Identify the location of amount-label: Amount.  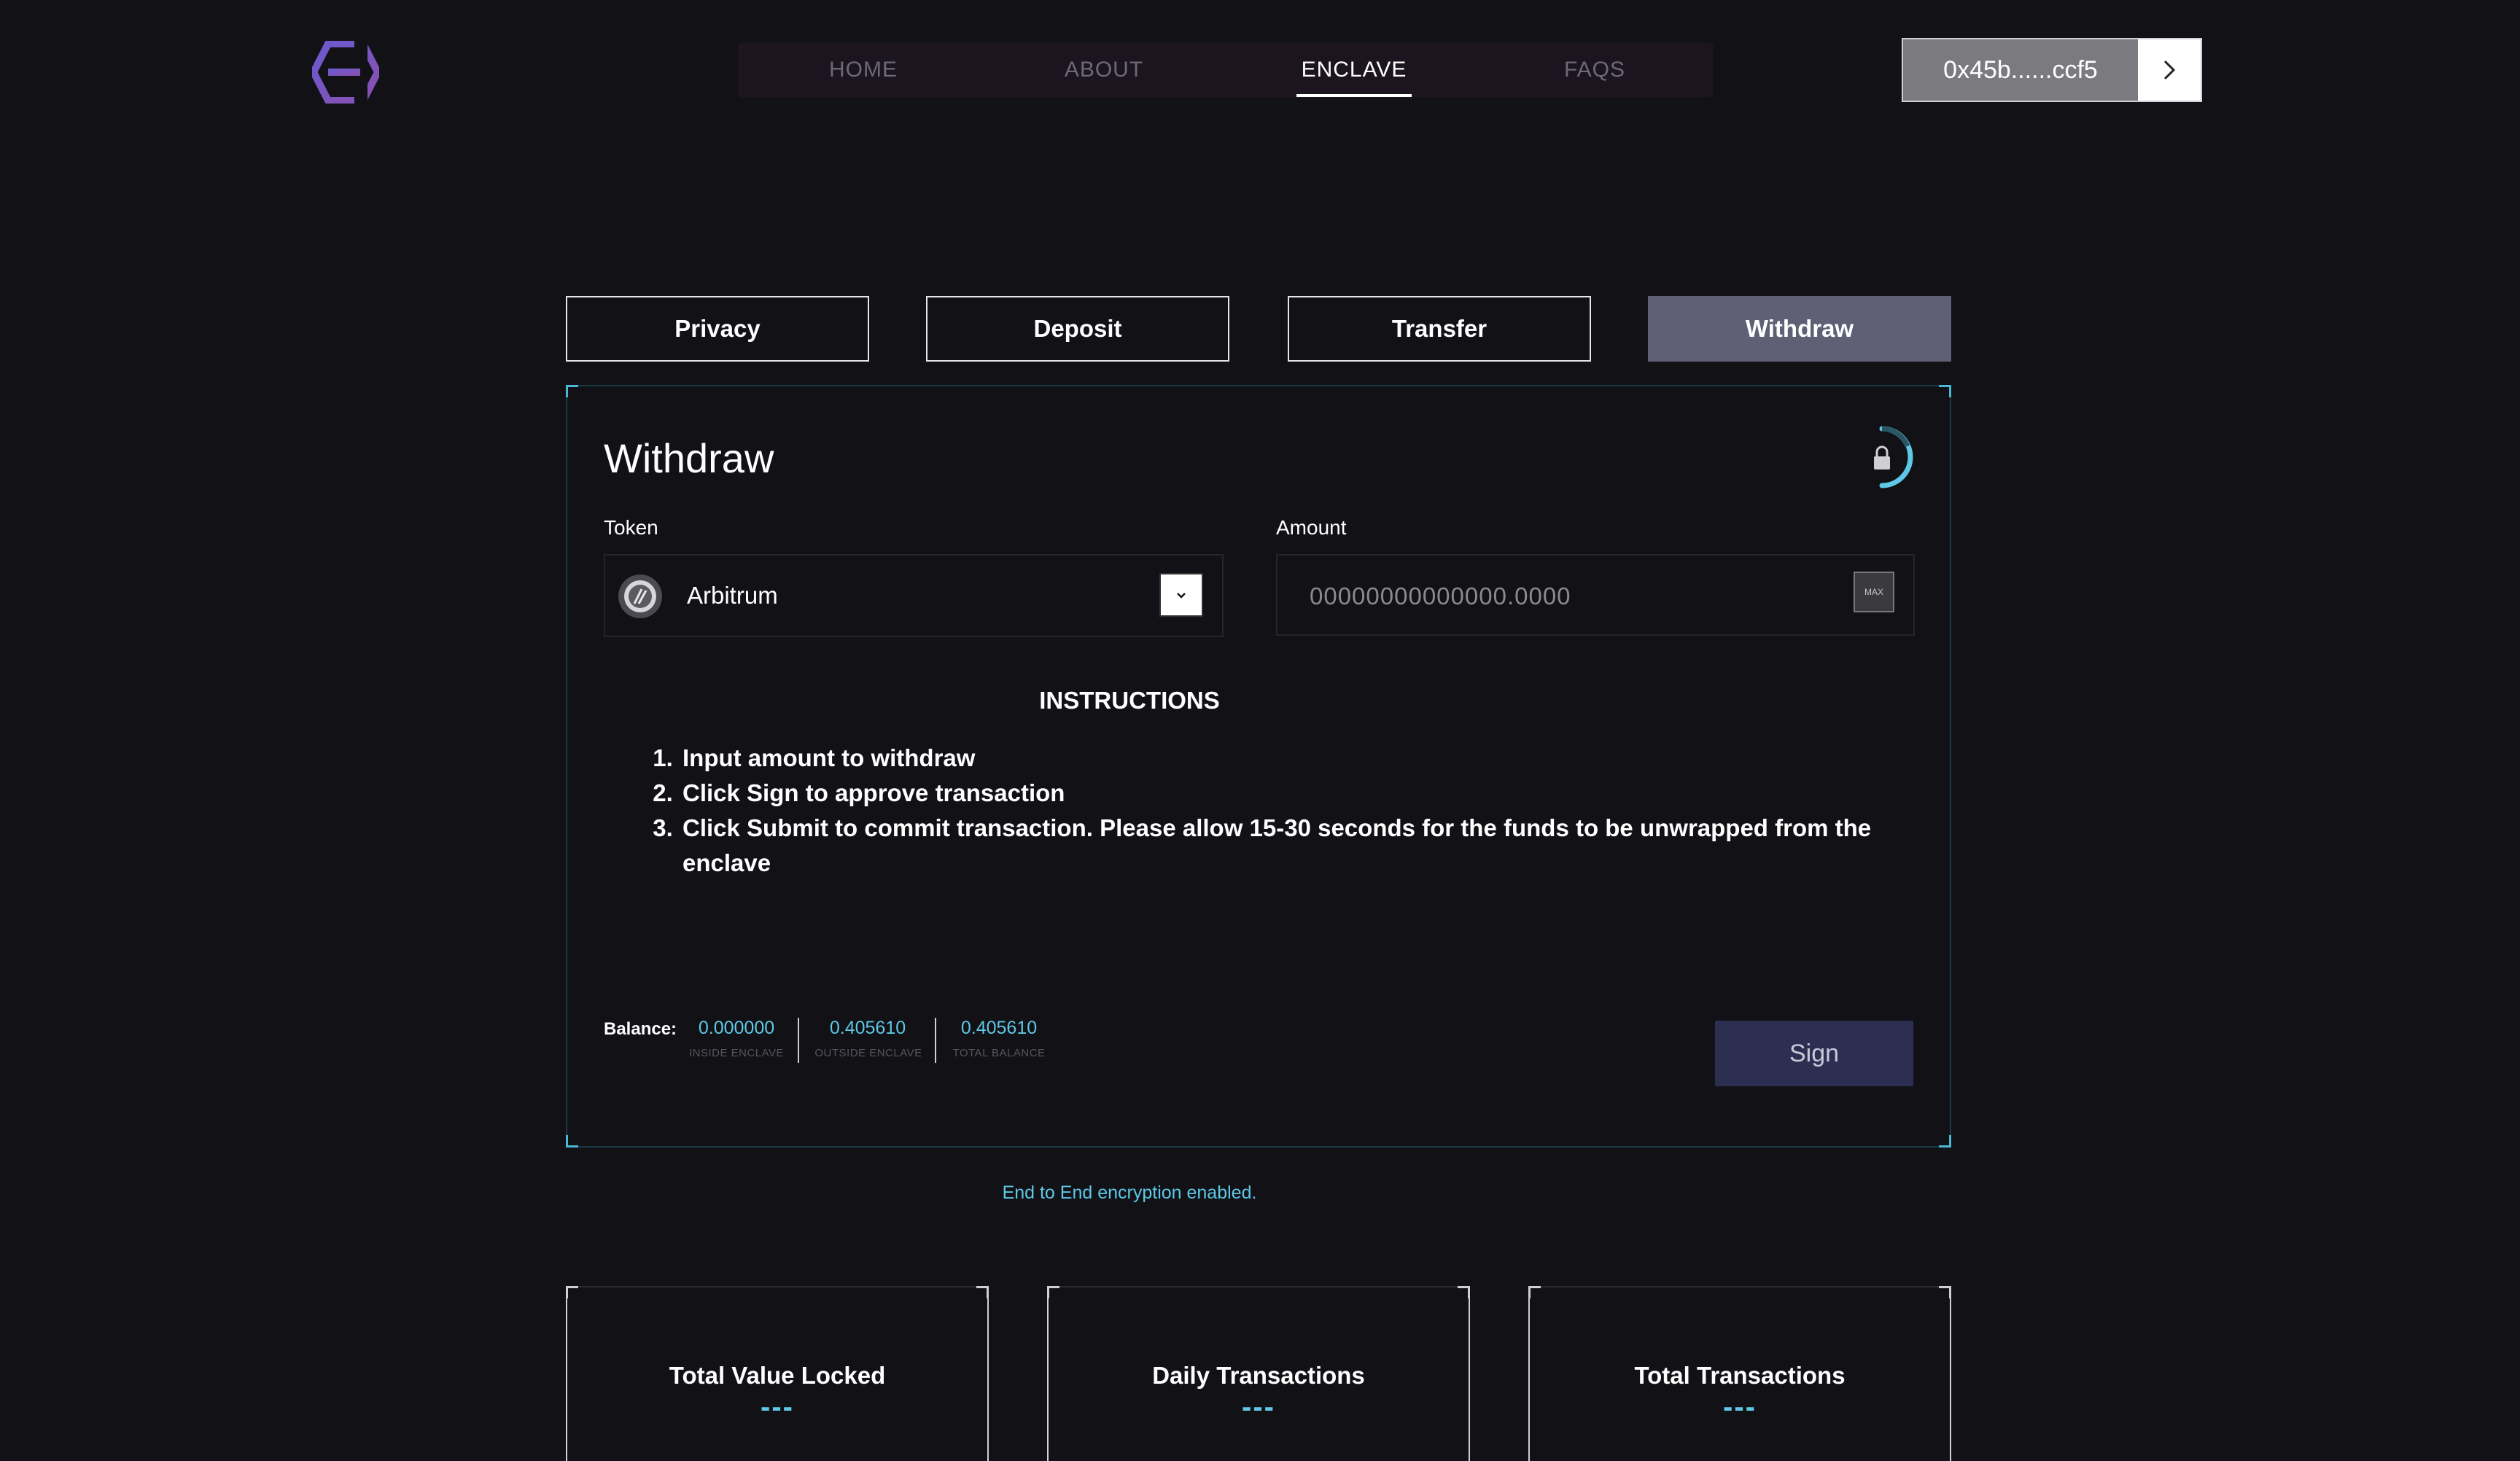
(1311, 527).